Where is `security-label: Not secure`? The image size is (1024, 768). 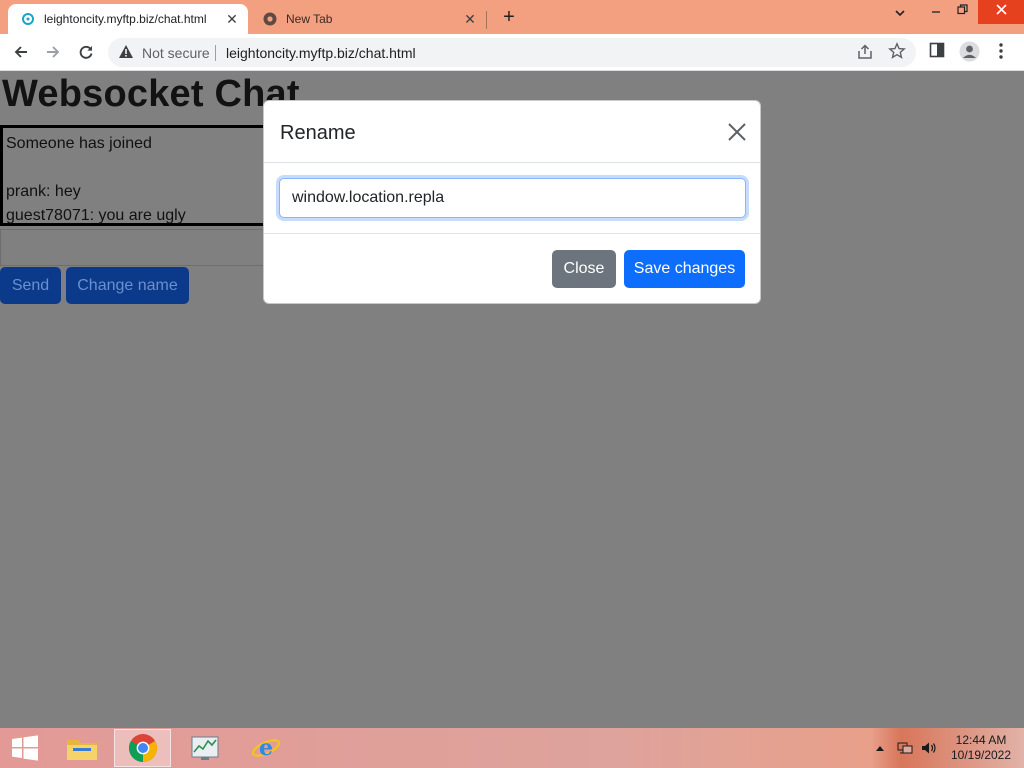 security-label: Not secure is located at coordinates (176, 53).